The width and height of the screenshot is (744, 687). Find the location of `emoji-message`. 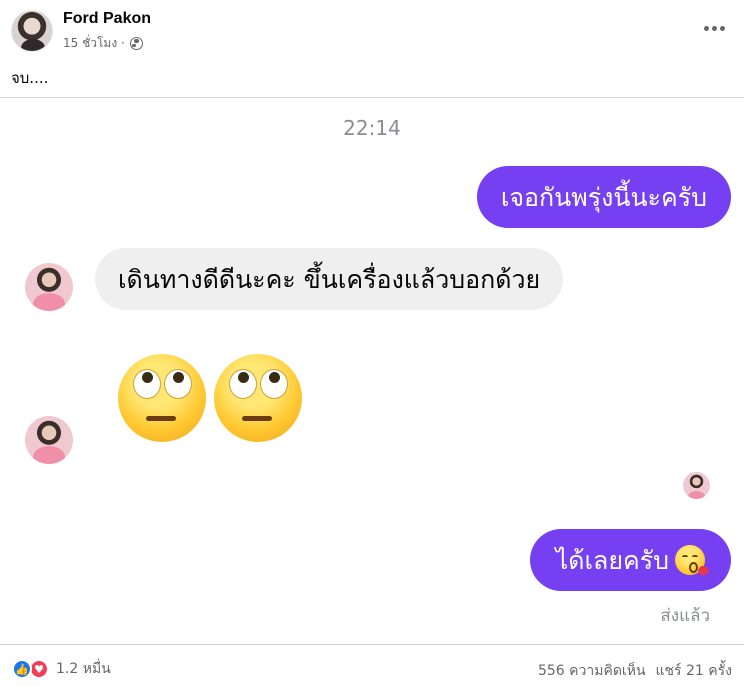

emoji-message is located at coordinates (210, 398).